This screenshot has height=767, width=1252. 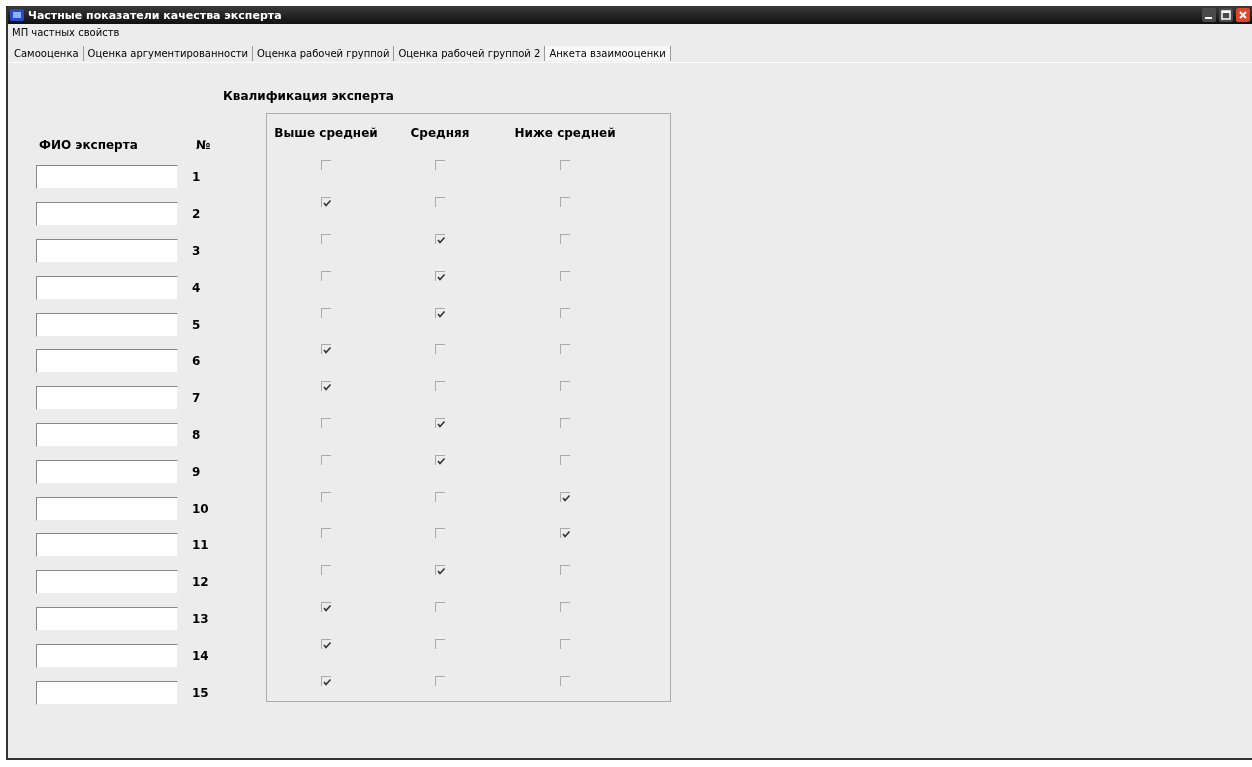 I want to click on minimize-button, so click(x=1209, y=15).